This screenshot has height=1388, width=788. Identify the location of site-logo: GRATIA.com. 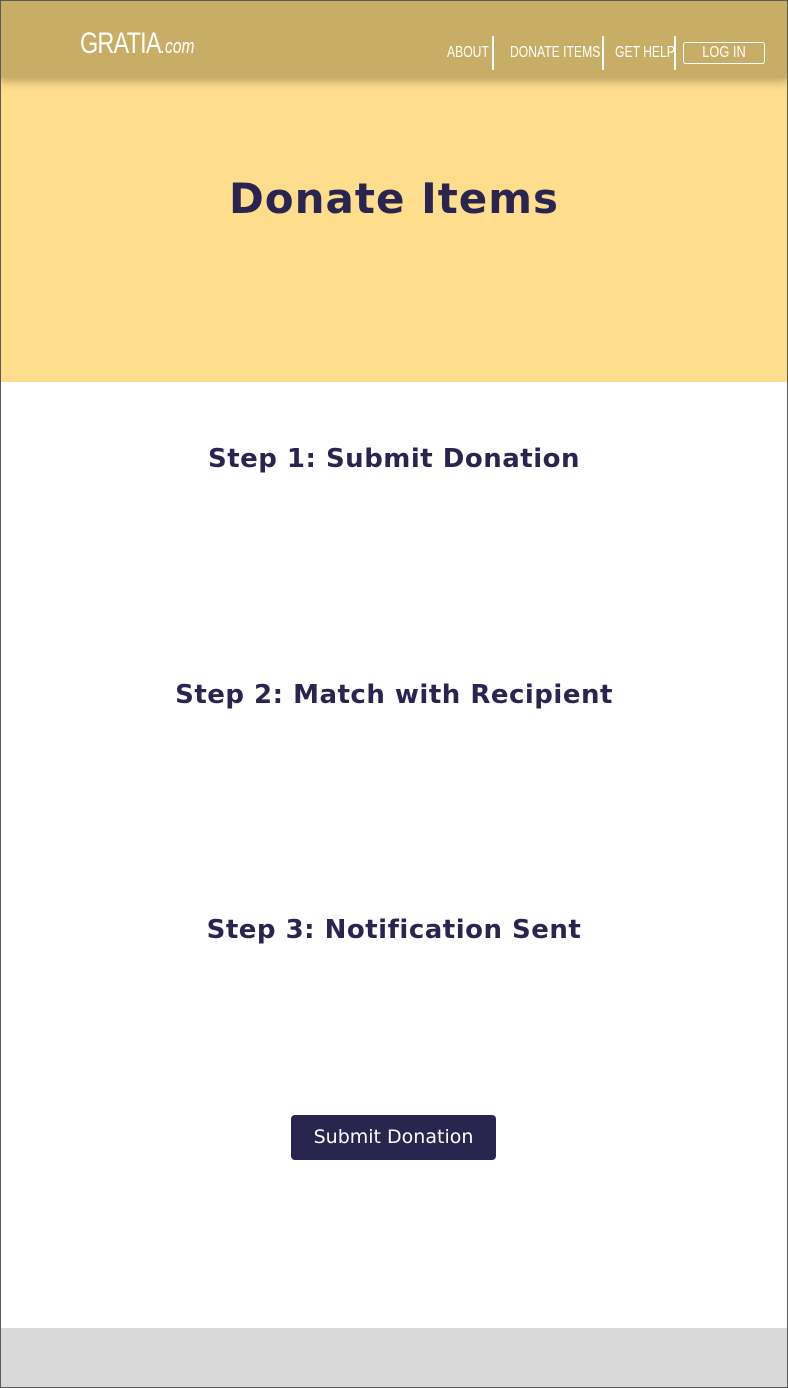
(137, 45).